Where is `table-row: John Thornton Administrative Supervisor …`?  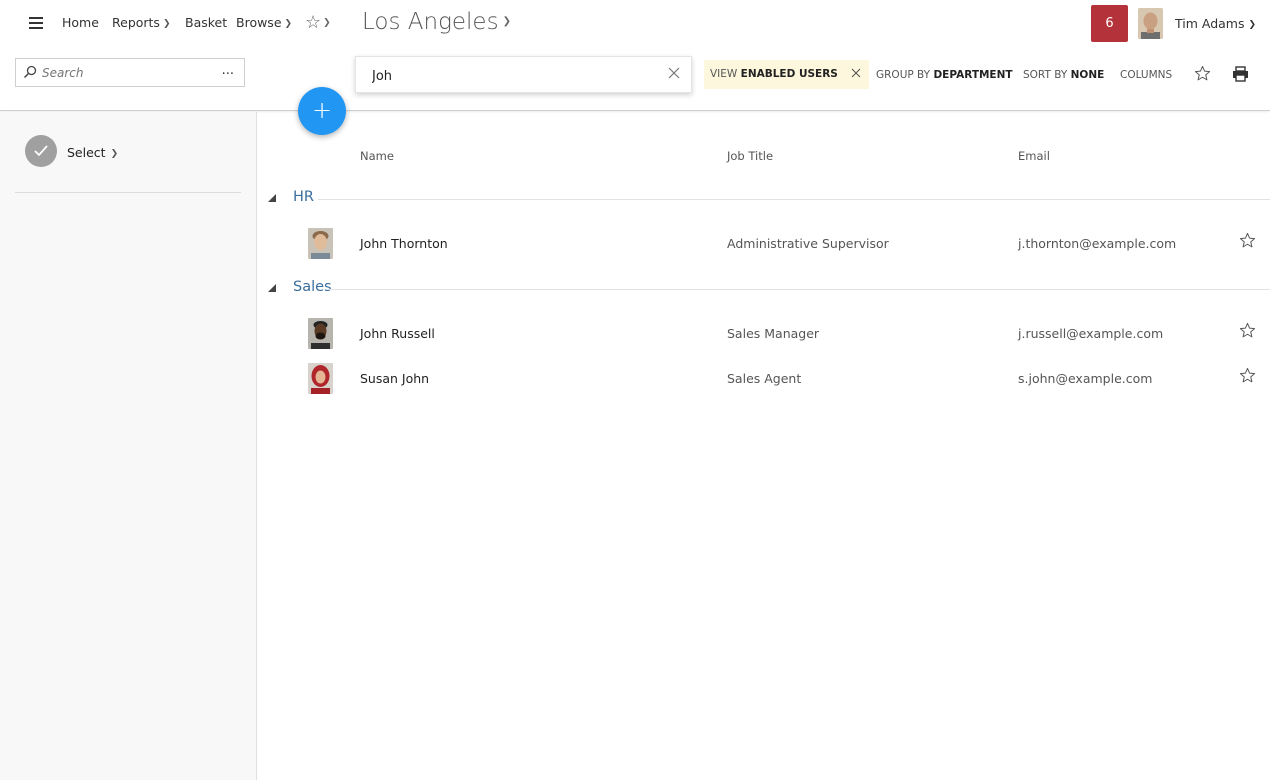 table-row: John Thornton Administrative Supervisor … is located at coordinates (764, 244).